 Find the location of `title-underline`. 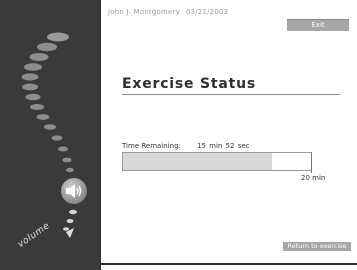

title-underline is located at coordinates (231, 94).